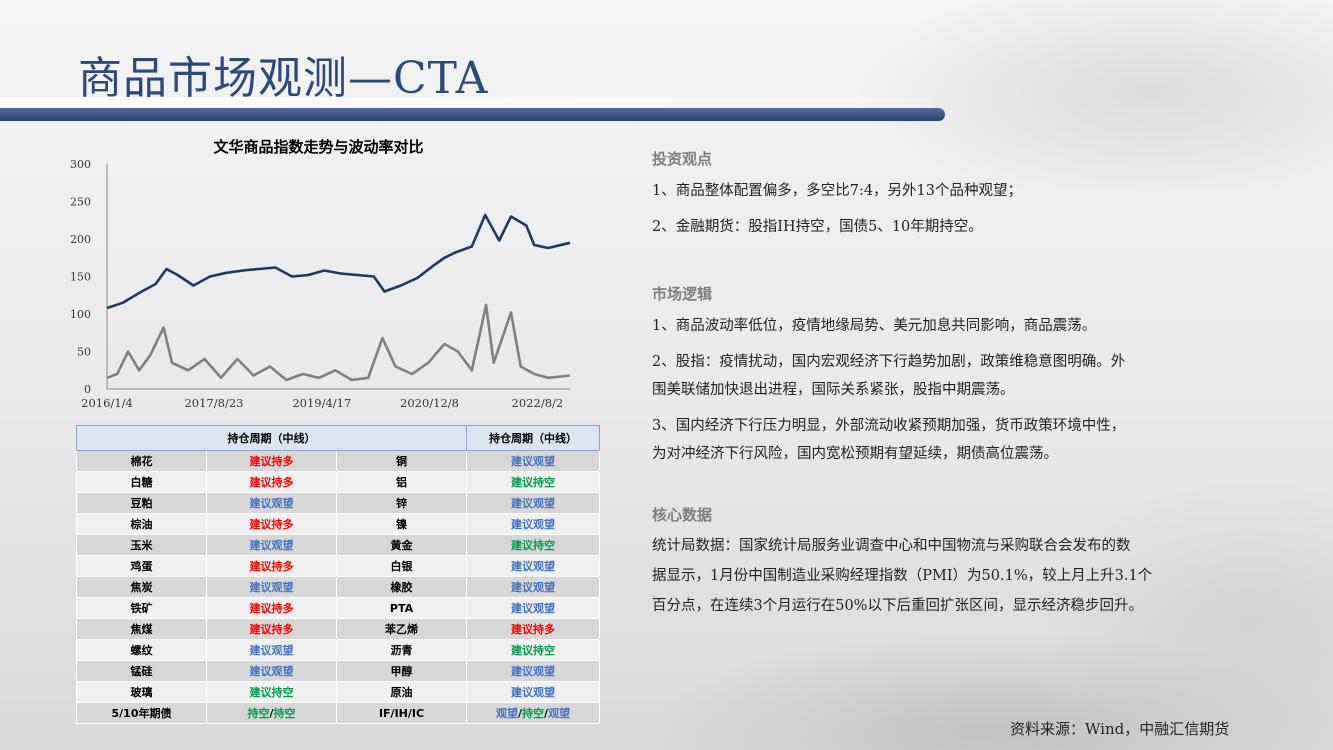  What do you see at coordinates (107, 403) in the screenshot?
I see `x-tick-label: 2016/1/4` at bounding box center [107, 403].